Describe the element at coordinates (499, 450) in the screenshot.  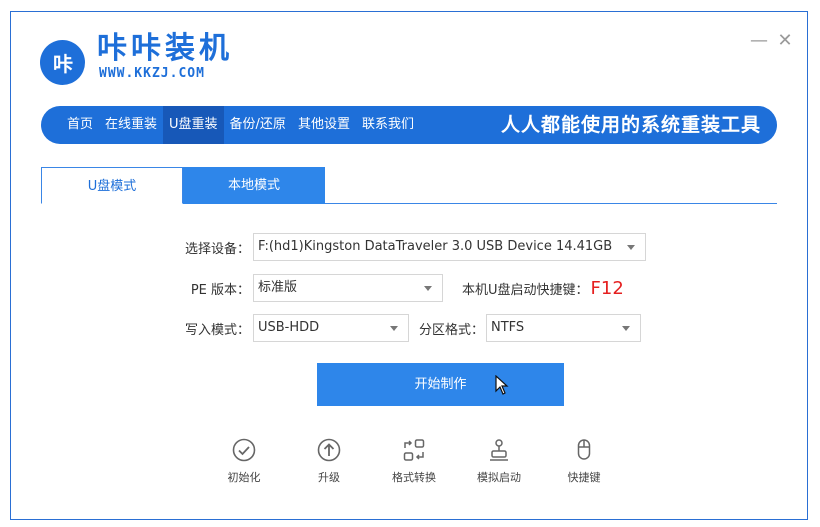
I see `simulate-boot-icon` at that location.